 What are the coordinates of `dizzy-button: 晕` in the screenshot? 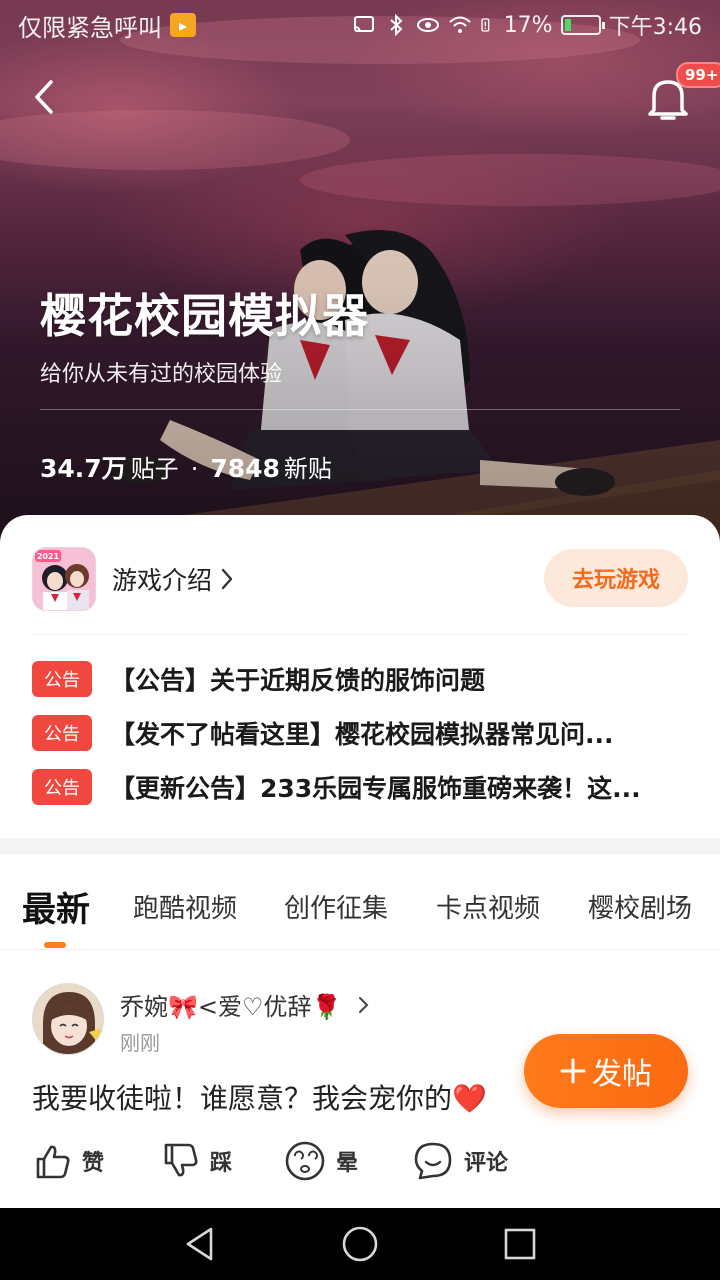 It's located at (321, 1161).